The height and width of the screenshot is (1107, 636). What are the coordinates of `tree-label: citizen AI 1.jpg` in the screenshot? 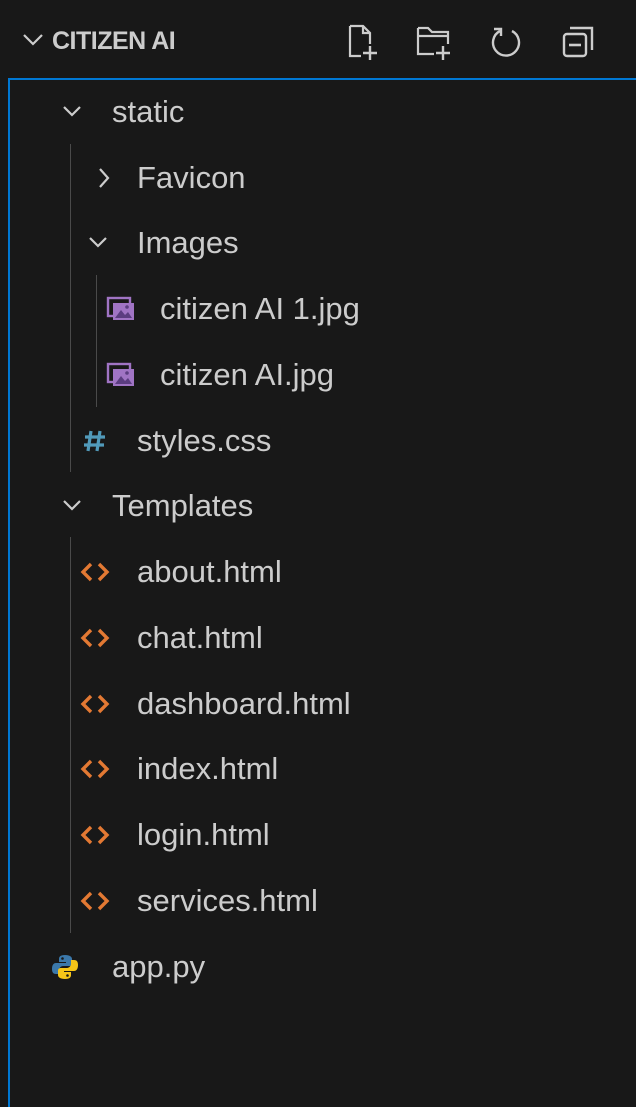 It's located at (260, 308).